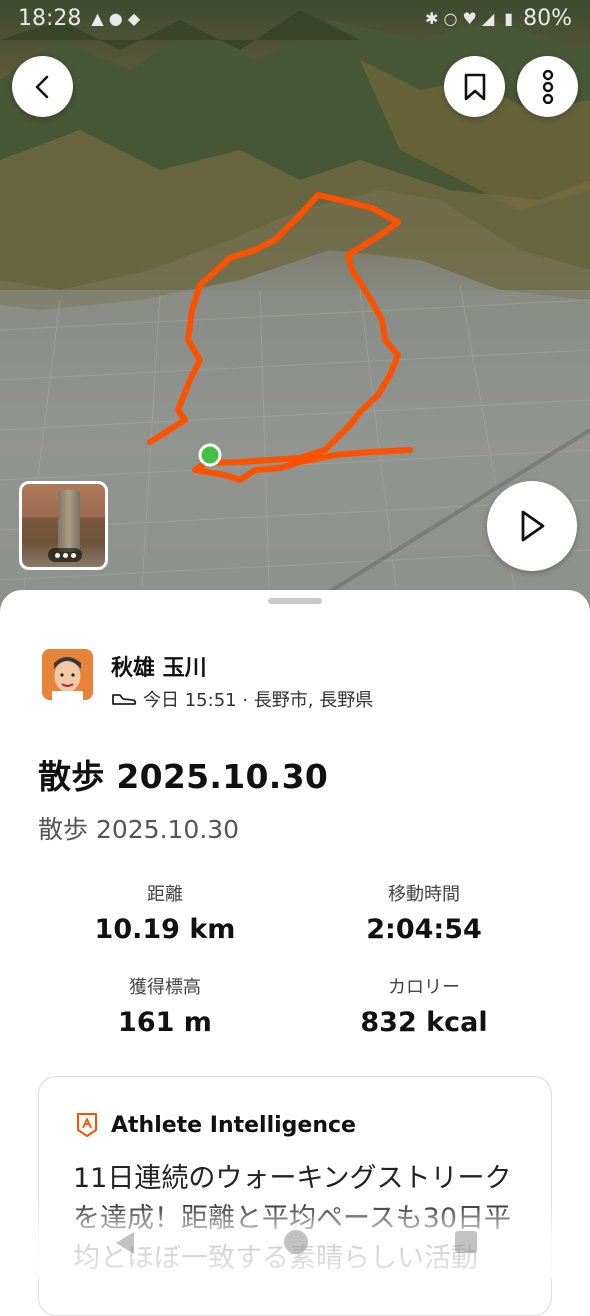  Describe the element at coordinates (50, 18) in the screenshot. I see `status-time: 18:28` at that location.